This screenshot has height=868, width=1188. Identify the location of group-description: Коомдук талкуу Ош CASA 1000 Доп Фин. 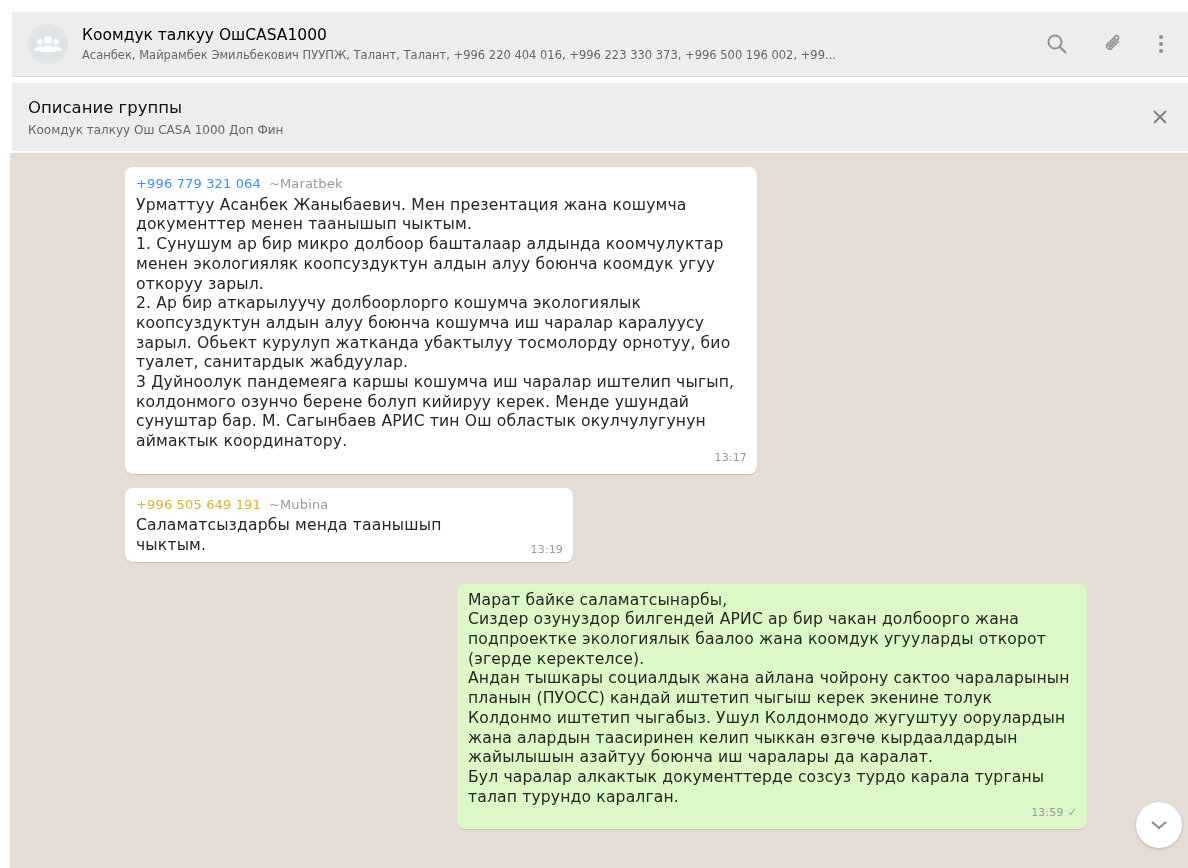
(156, 129).